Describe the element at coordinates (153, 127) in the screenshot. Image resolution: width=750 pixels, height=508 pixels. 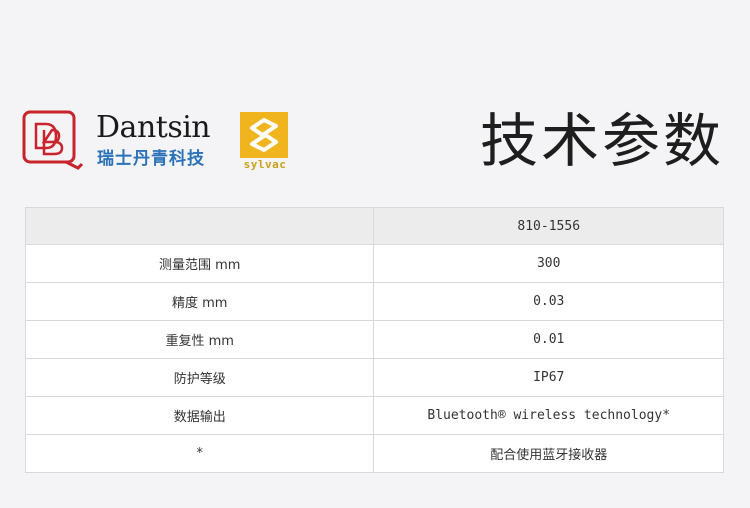
I see `brand-name: Dantsin` at that location.